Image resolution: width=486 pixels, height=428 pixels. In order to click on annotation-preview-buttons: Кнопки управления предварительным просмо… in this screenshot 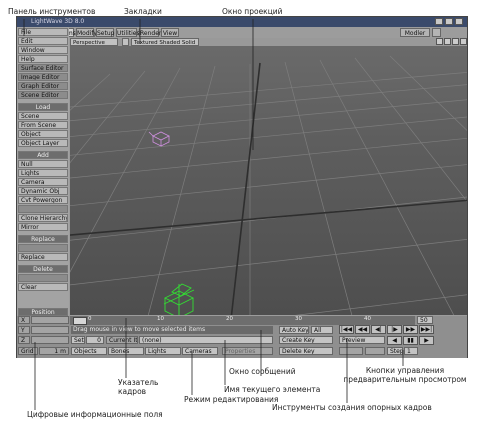, I will do `click(405, 375)`.